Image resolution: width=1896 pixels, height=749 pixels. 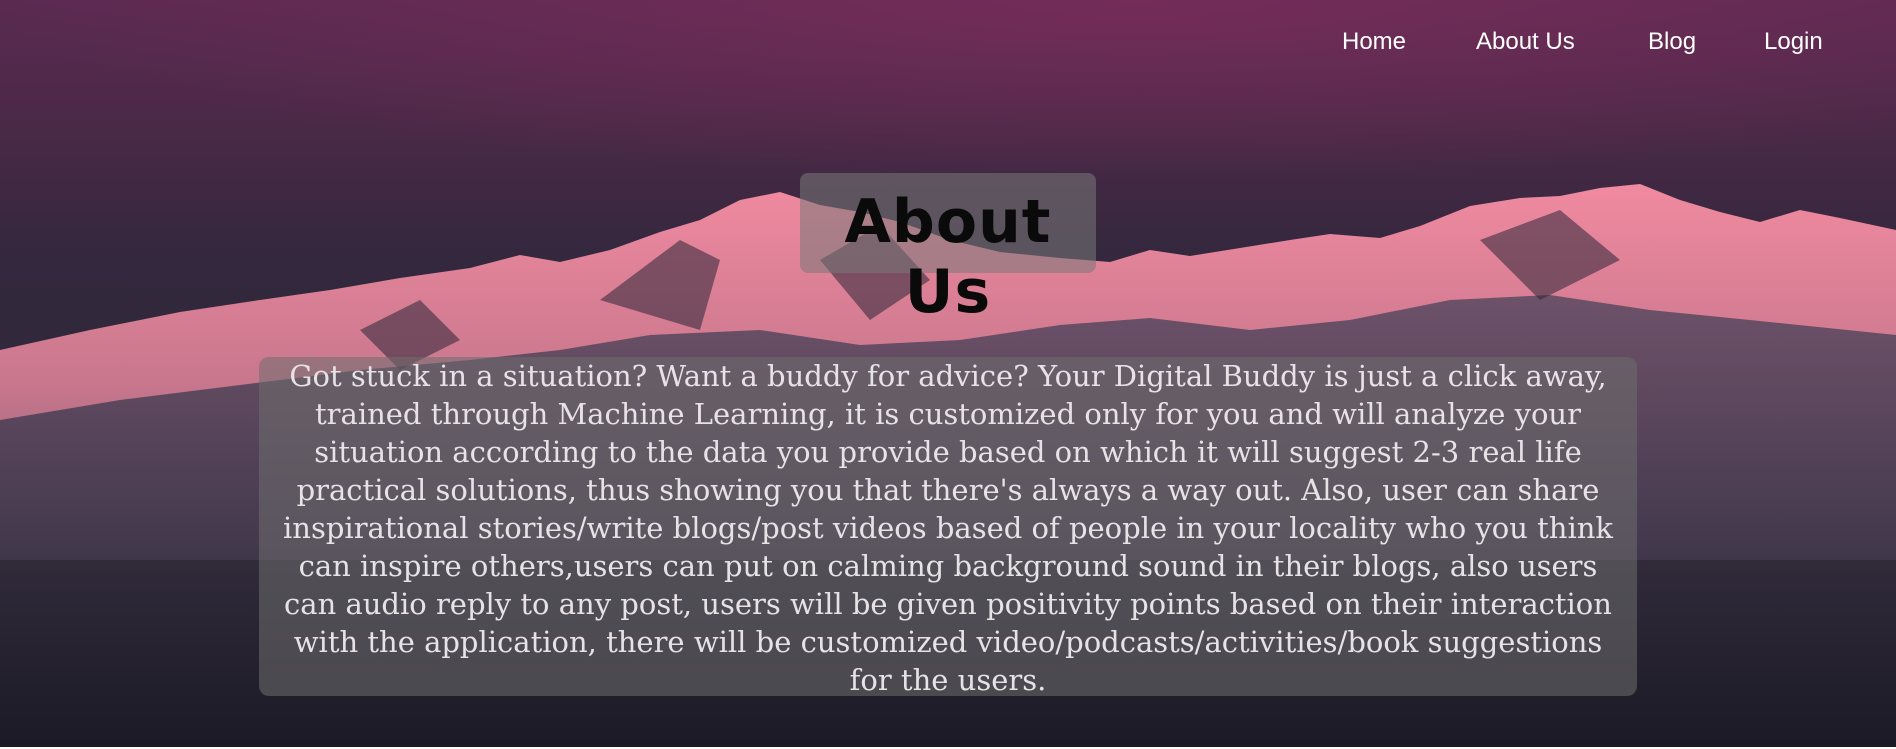 I want to click on nav-home-link: Home, so click(x=1374, y=42).